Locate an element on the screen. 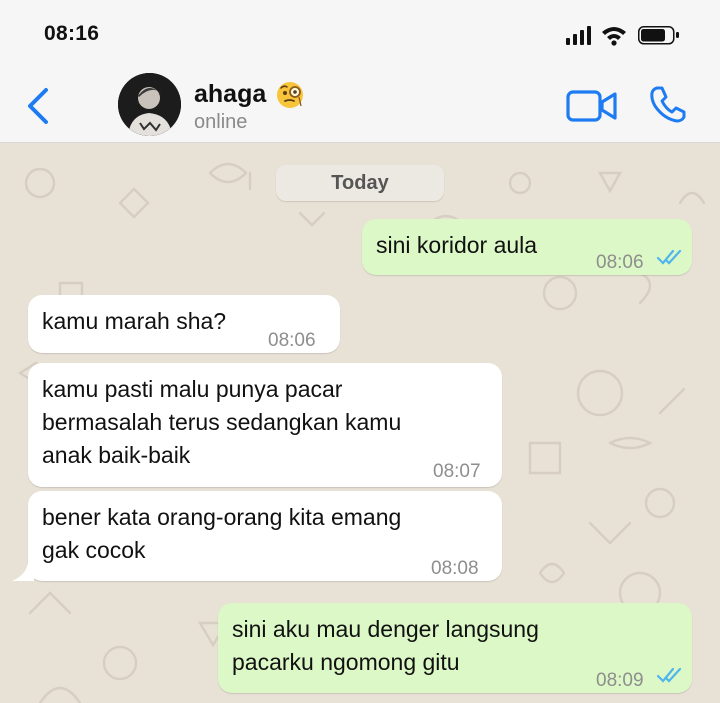 Image resolution: width=720 pixels, height=703 pixels. message-bubble-outgoing: sini koridor aula 08:06 is located at coordinates (527, 247).